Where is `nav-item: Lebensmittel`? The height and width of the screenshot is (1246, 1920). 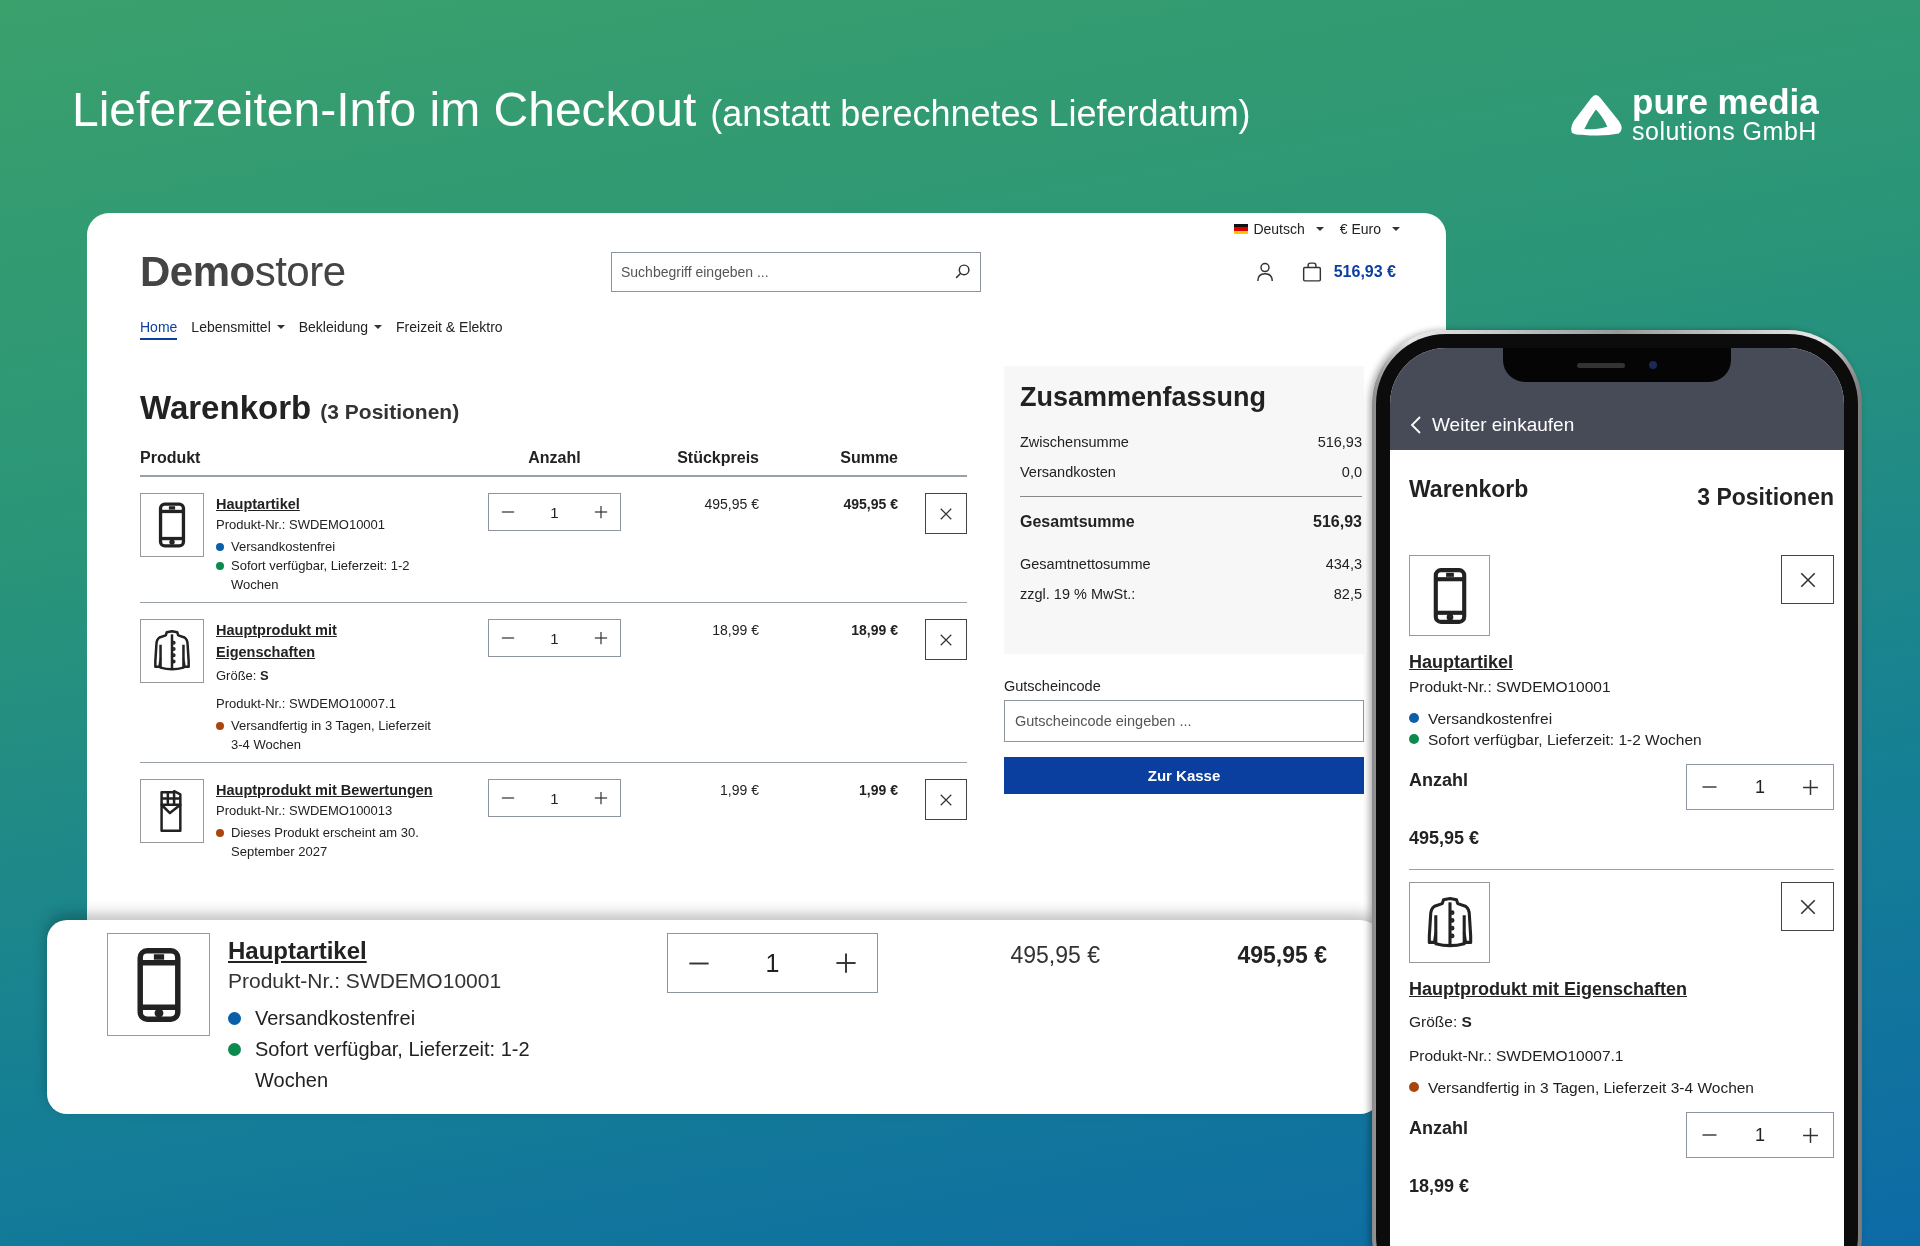 nav-item: Lebensmittel is located at coordinates (238, 329).